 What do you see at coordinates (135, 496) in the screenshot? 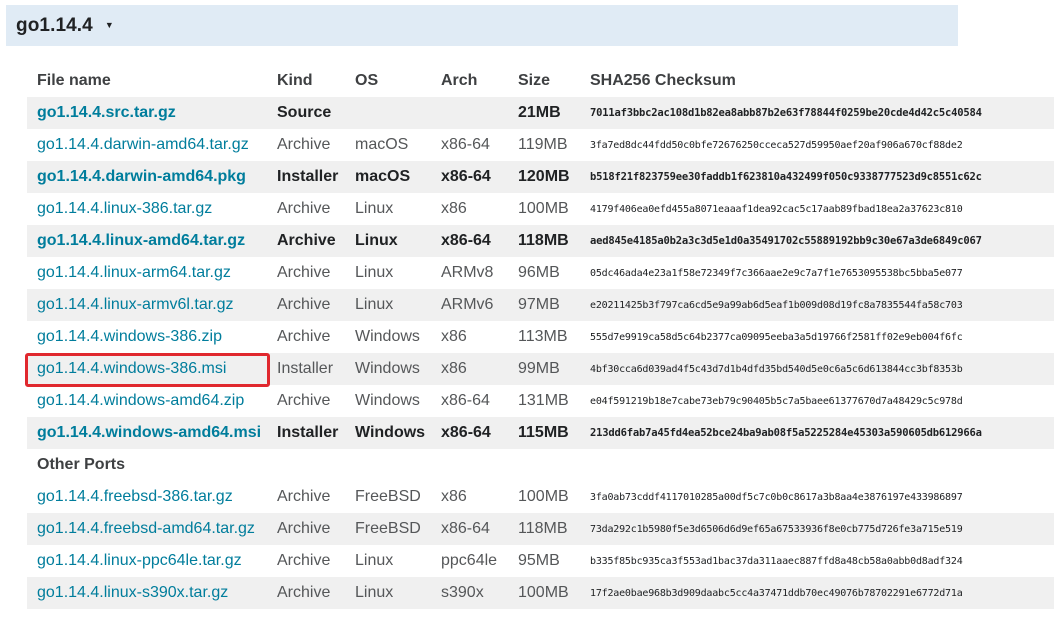
I see `file-link: go1.14.4.freebsd-386.tar.gz` at bounding box center [135, 496].